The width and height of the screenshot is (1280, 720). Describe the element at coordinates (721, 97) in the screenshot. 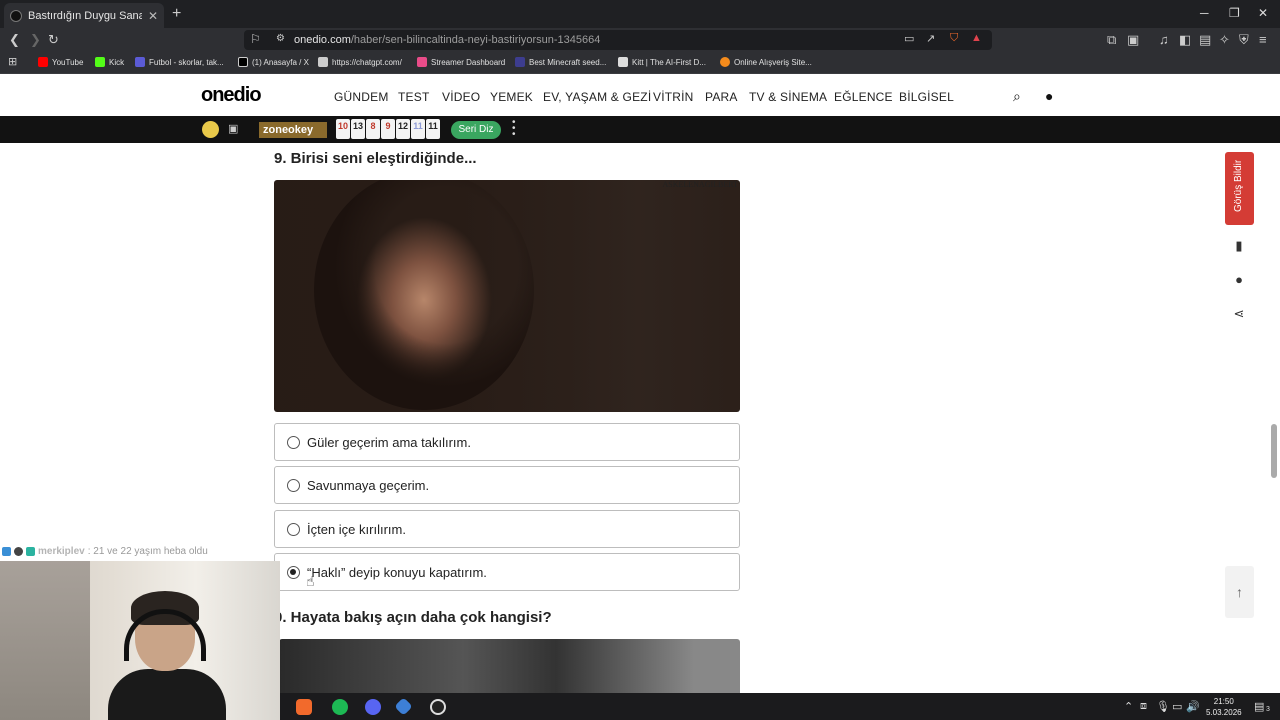

I see `nav-para: PARA` at that location.